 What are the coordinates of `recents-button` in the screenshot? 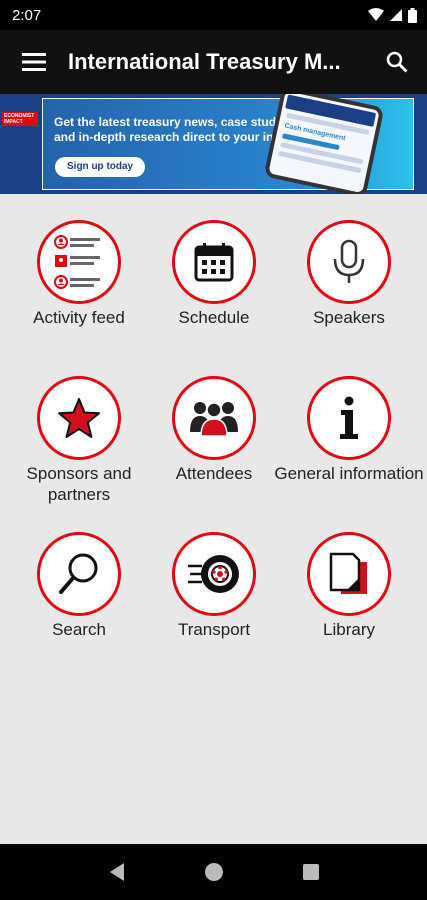 It's located at (311, 872).